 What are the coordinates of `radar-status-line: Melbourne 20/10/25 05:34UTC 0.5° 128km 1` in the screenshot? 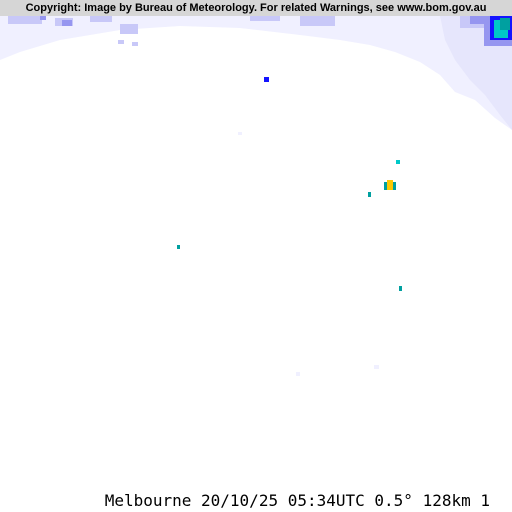 It's located at (297, 500).